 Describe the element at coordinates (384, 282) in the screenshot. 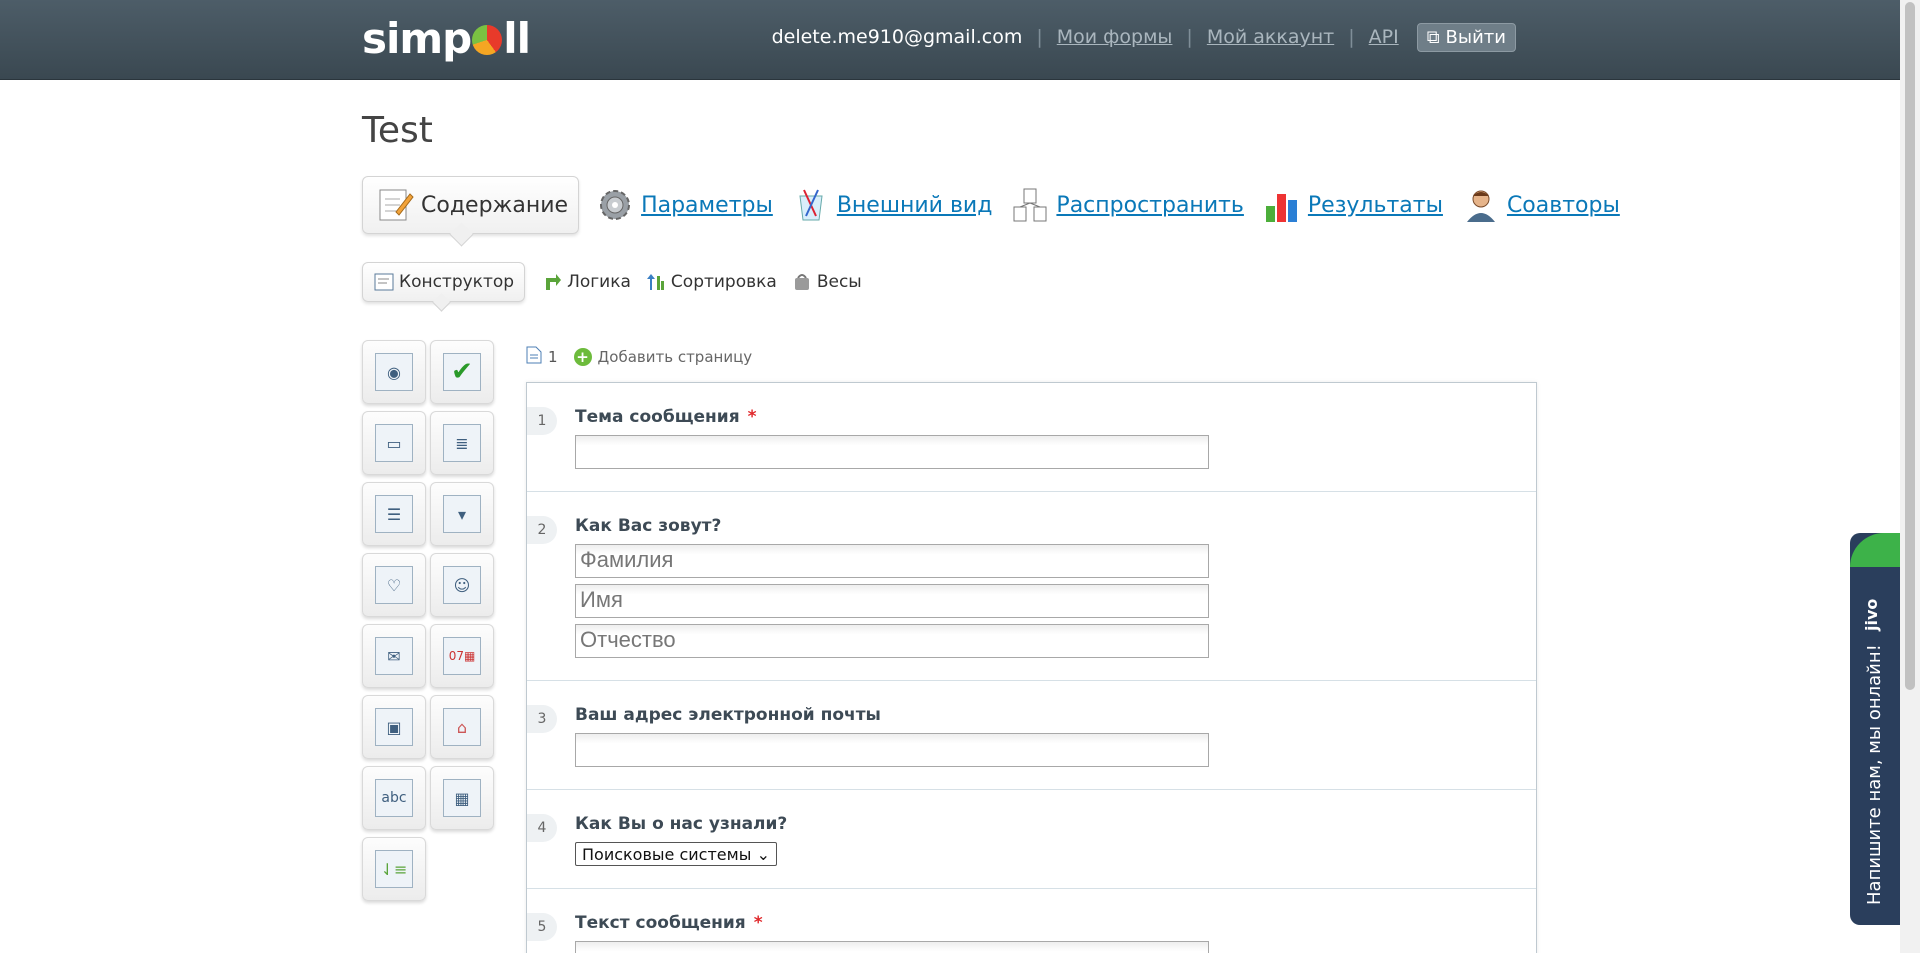

I see `form-builder-icon` at that location.